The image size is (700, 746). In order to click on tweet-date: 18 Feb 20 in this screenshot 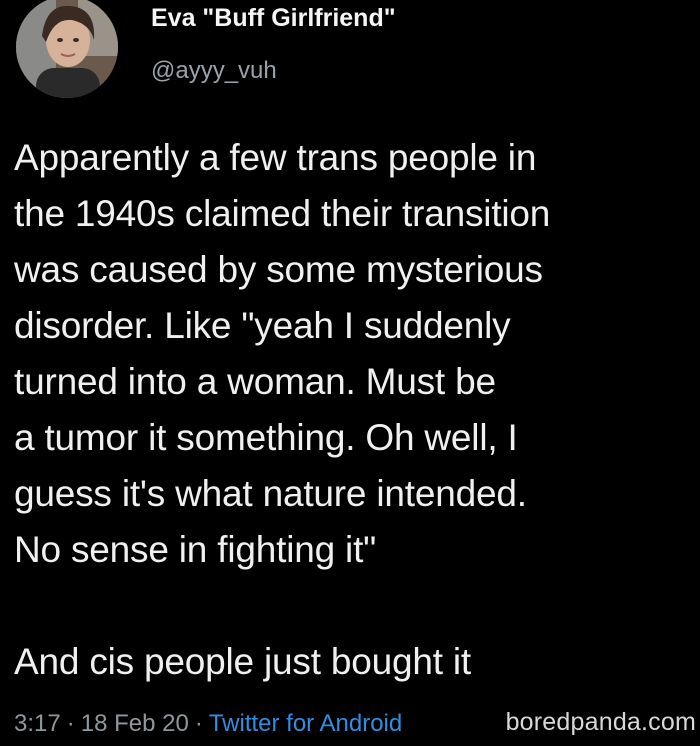, I will do `click(135, 723)`.